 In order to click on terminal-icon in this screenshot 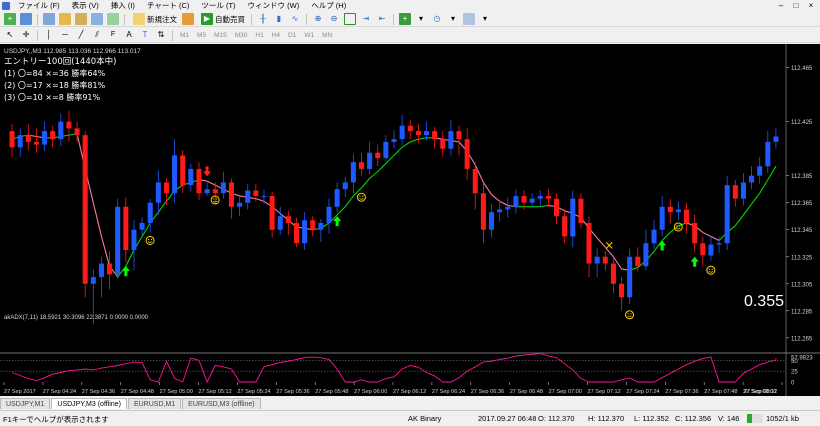, I will do `click(97, 19)`.